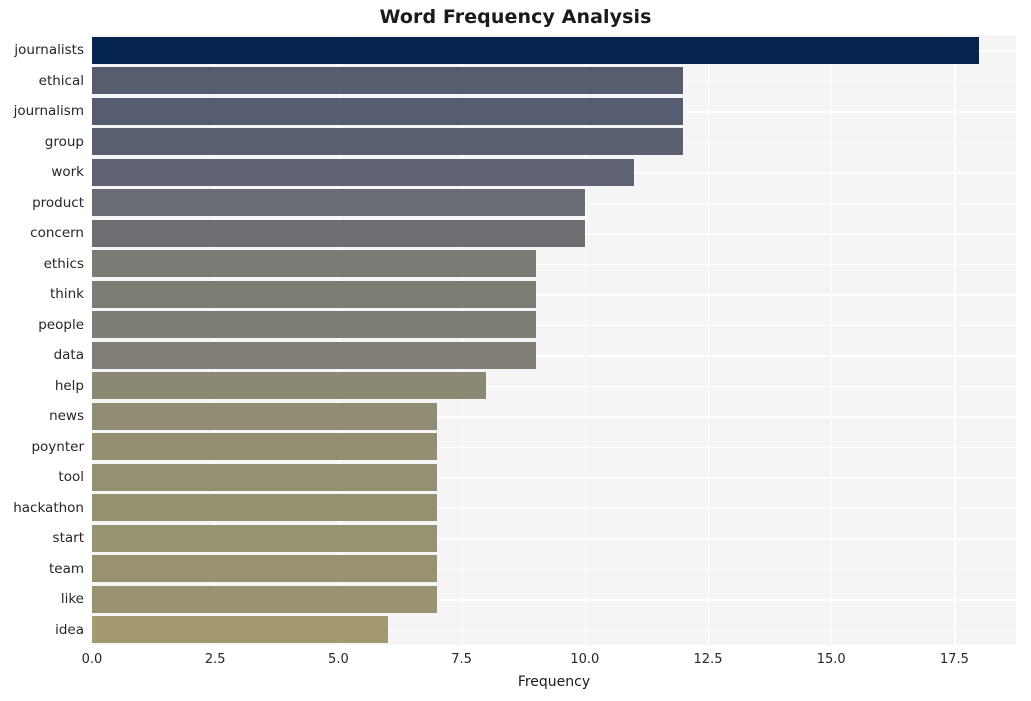 This screenshot has width=1031, height=701. What do you see at coordinates (61, 80) in the screenshot?
I see `y-axis-tick-label: ethical` at bounding box center [61, 80].